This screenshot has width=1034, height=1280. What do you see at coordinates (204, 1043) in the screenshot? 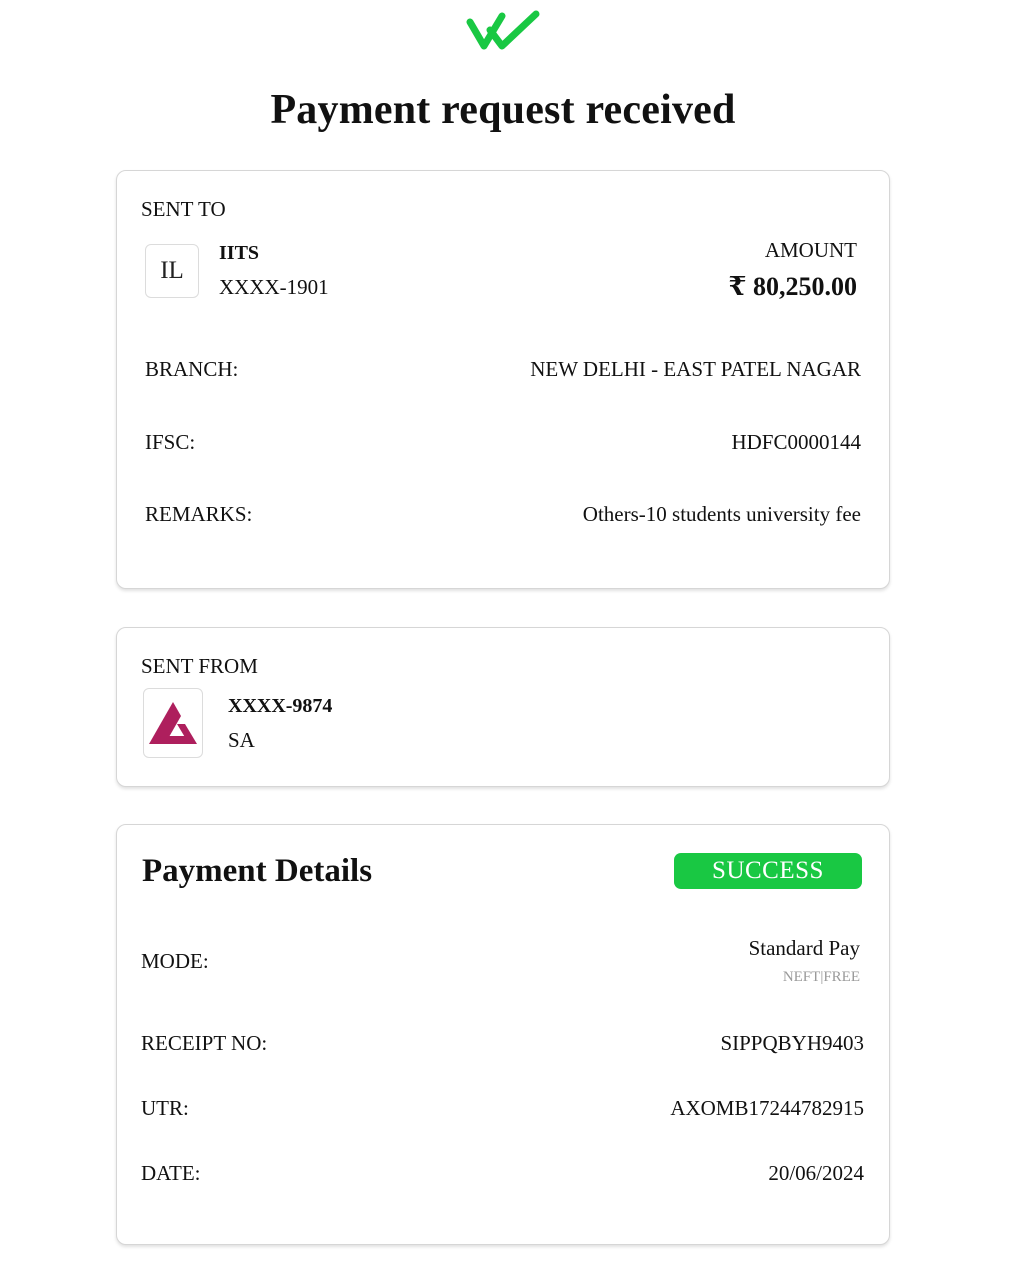
I see `receipt-label: RECEIPT NO:` at bounding box center [204, 1043].